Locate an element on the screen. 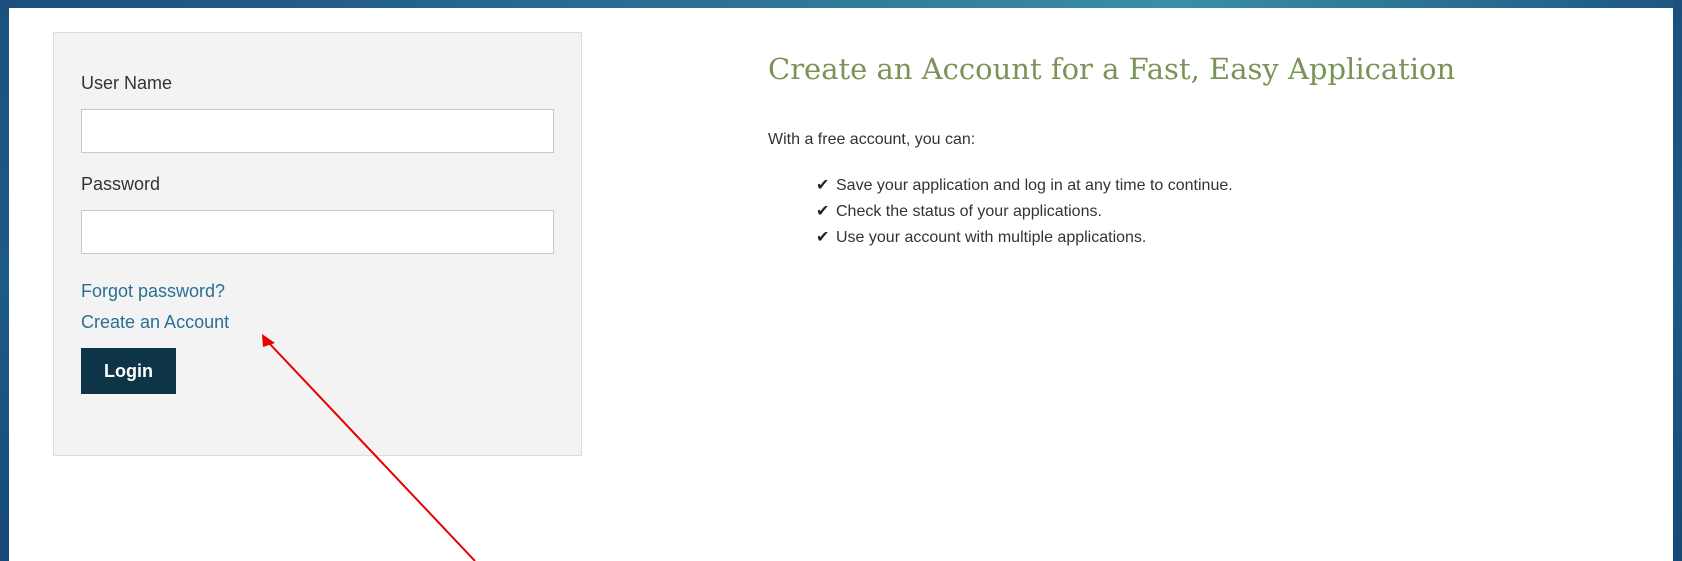 Image resolution: width=1682 pixels, height=561 pixels. username-label: User Name is located at coordinates (127, 83).